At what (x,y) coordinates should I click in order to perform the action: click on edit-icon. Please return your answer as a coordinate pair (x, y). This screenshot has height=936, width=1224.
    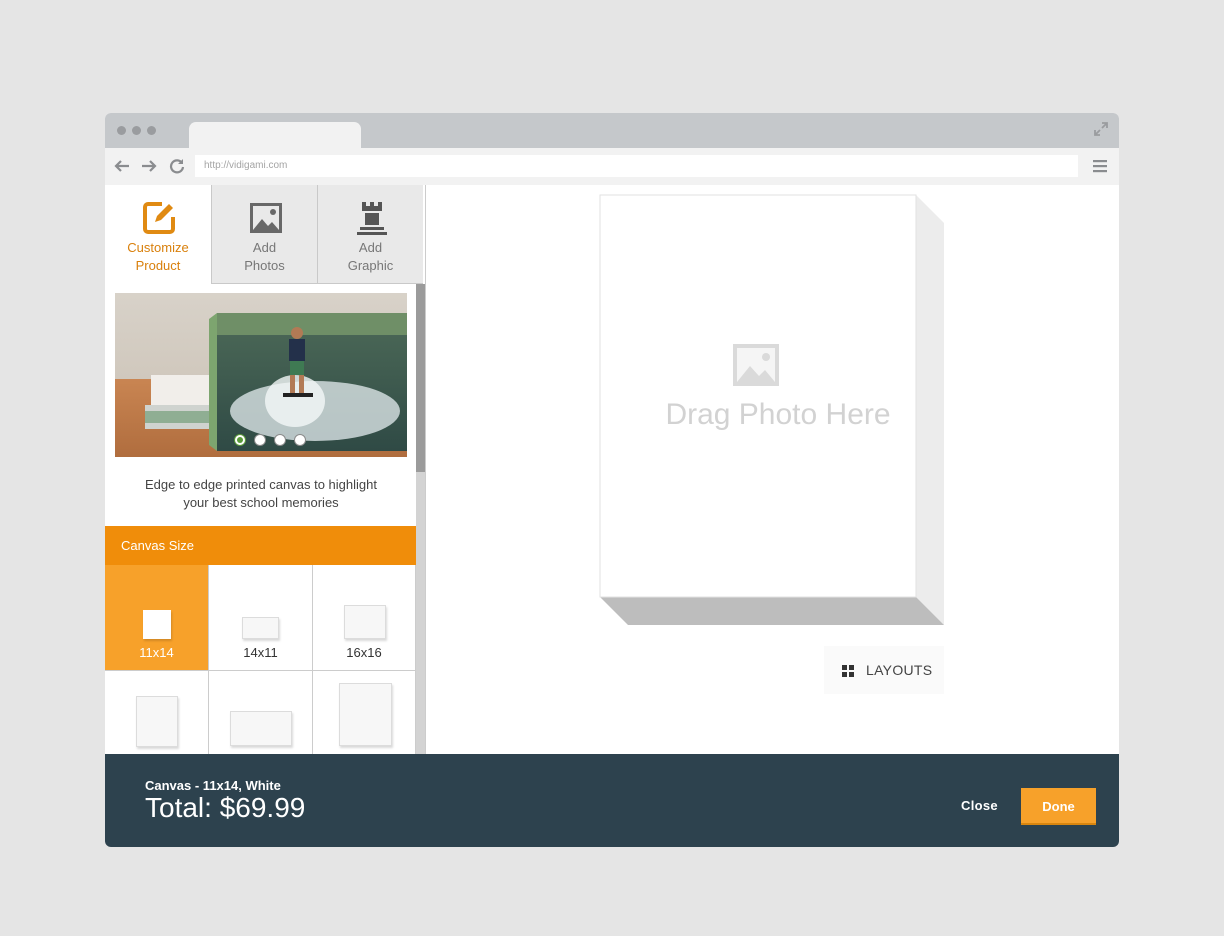
    Looking at the image, I should click on (159, 218).